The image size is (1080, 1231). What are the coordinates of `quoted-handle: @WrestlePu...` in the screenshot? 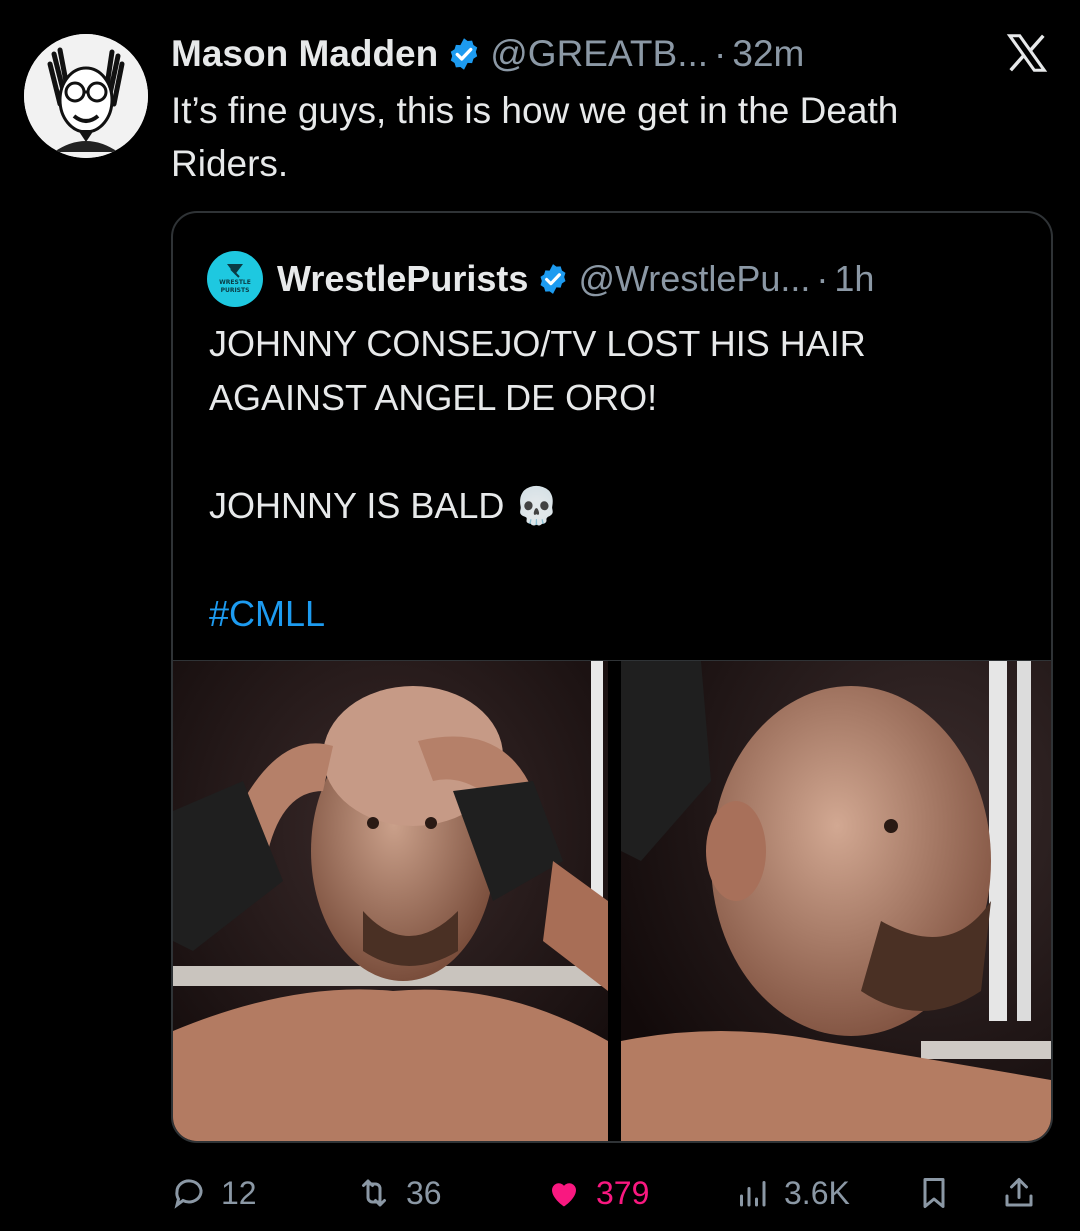 It's located at (694, 279).